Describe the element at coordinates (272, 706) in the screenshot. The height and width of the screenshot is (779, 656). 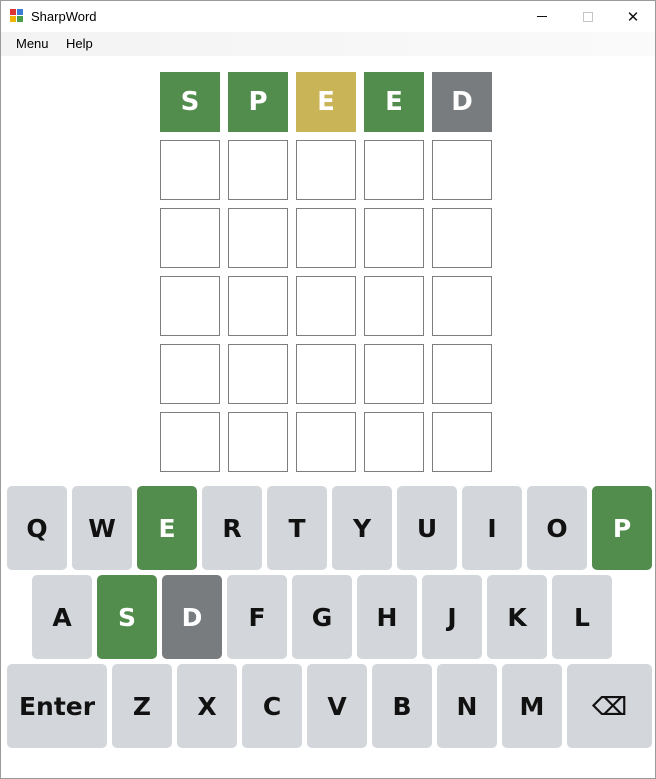
I see `key-c: C` at that location.